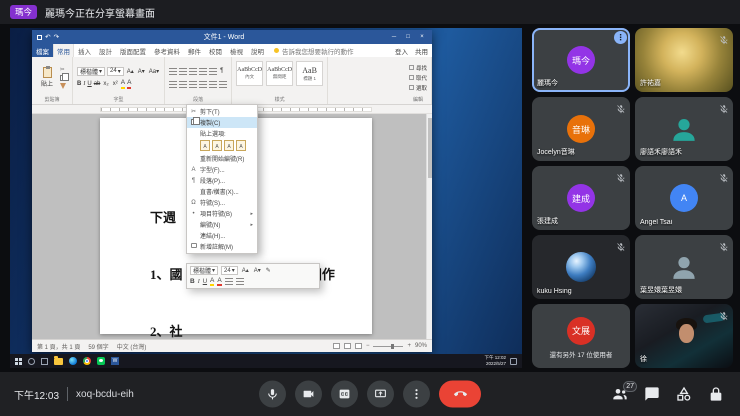 Image resolution: width=740 pixels, height=416 pixels. I want to click on start-button, so click(18, 361).